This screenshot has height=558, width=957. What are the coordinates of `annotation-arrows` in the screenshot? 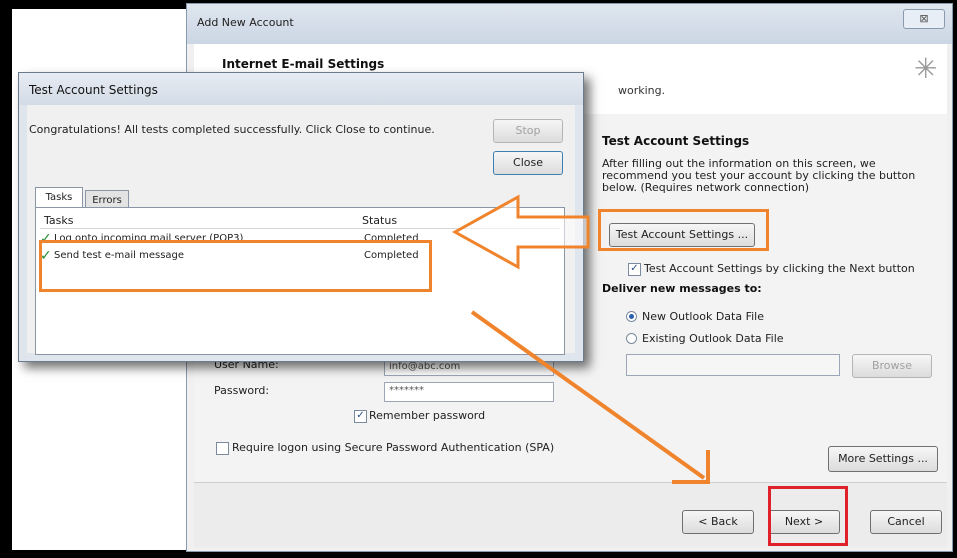 It's located at (580, 339).